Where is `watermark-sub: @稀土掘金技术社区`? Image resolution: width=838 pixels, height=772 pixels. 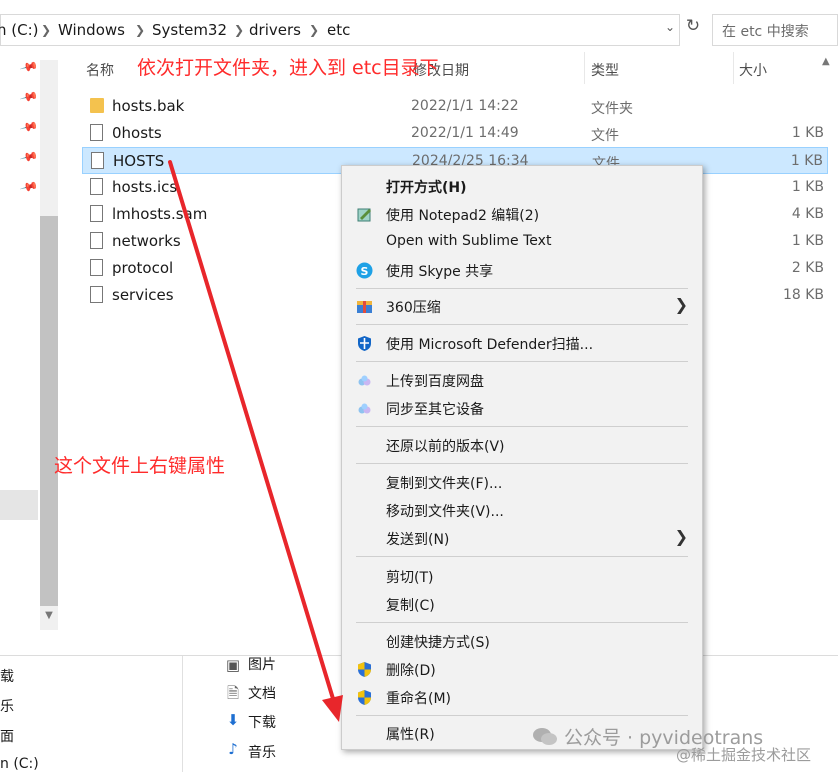
watermark-sub: @稀土掘金技术社区 is located at coordinates (744, 755).